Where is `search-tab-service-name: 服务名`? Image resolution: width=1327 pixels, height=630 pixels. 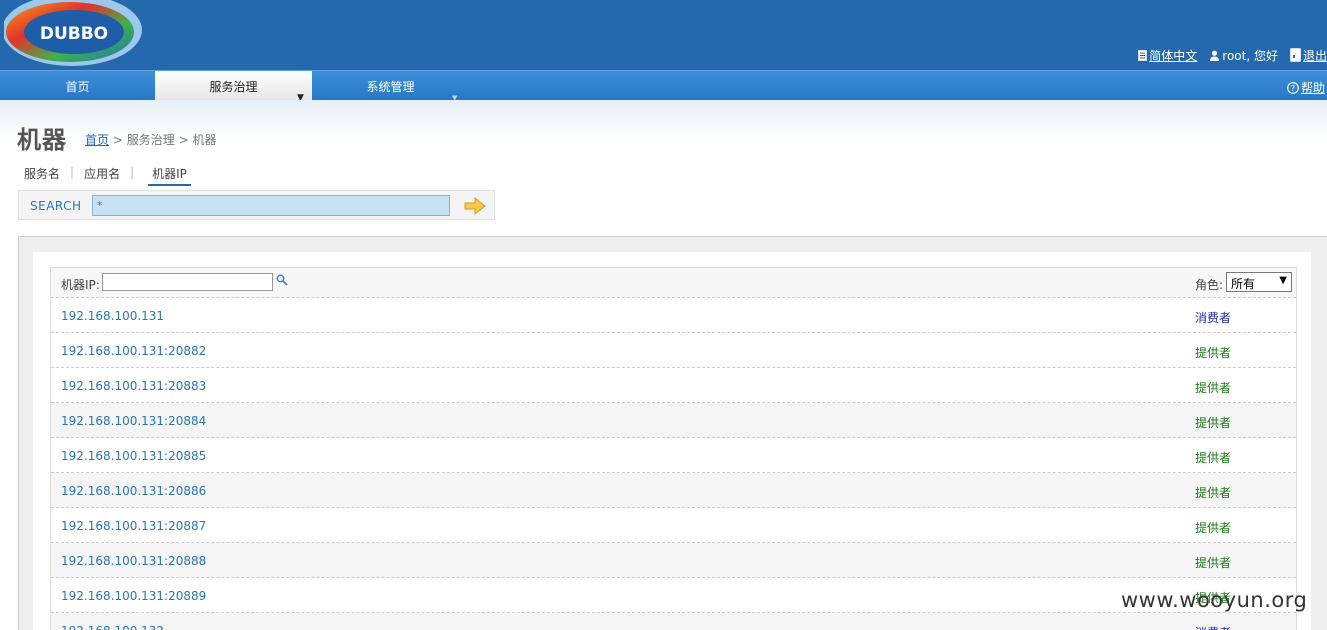 search-tab-service-name: 服务名 is located at coordinates (42, 173).